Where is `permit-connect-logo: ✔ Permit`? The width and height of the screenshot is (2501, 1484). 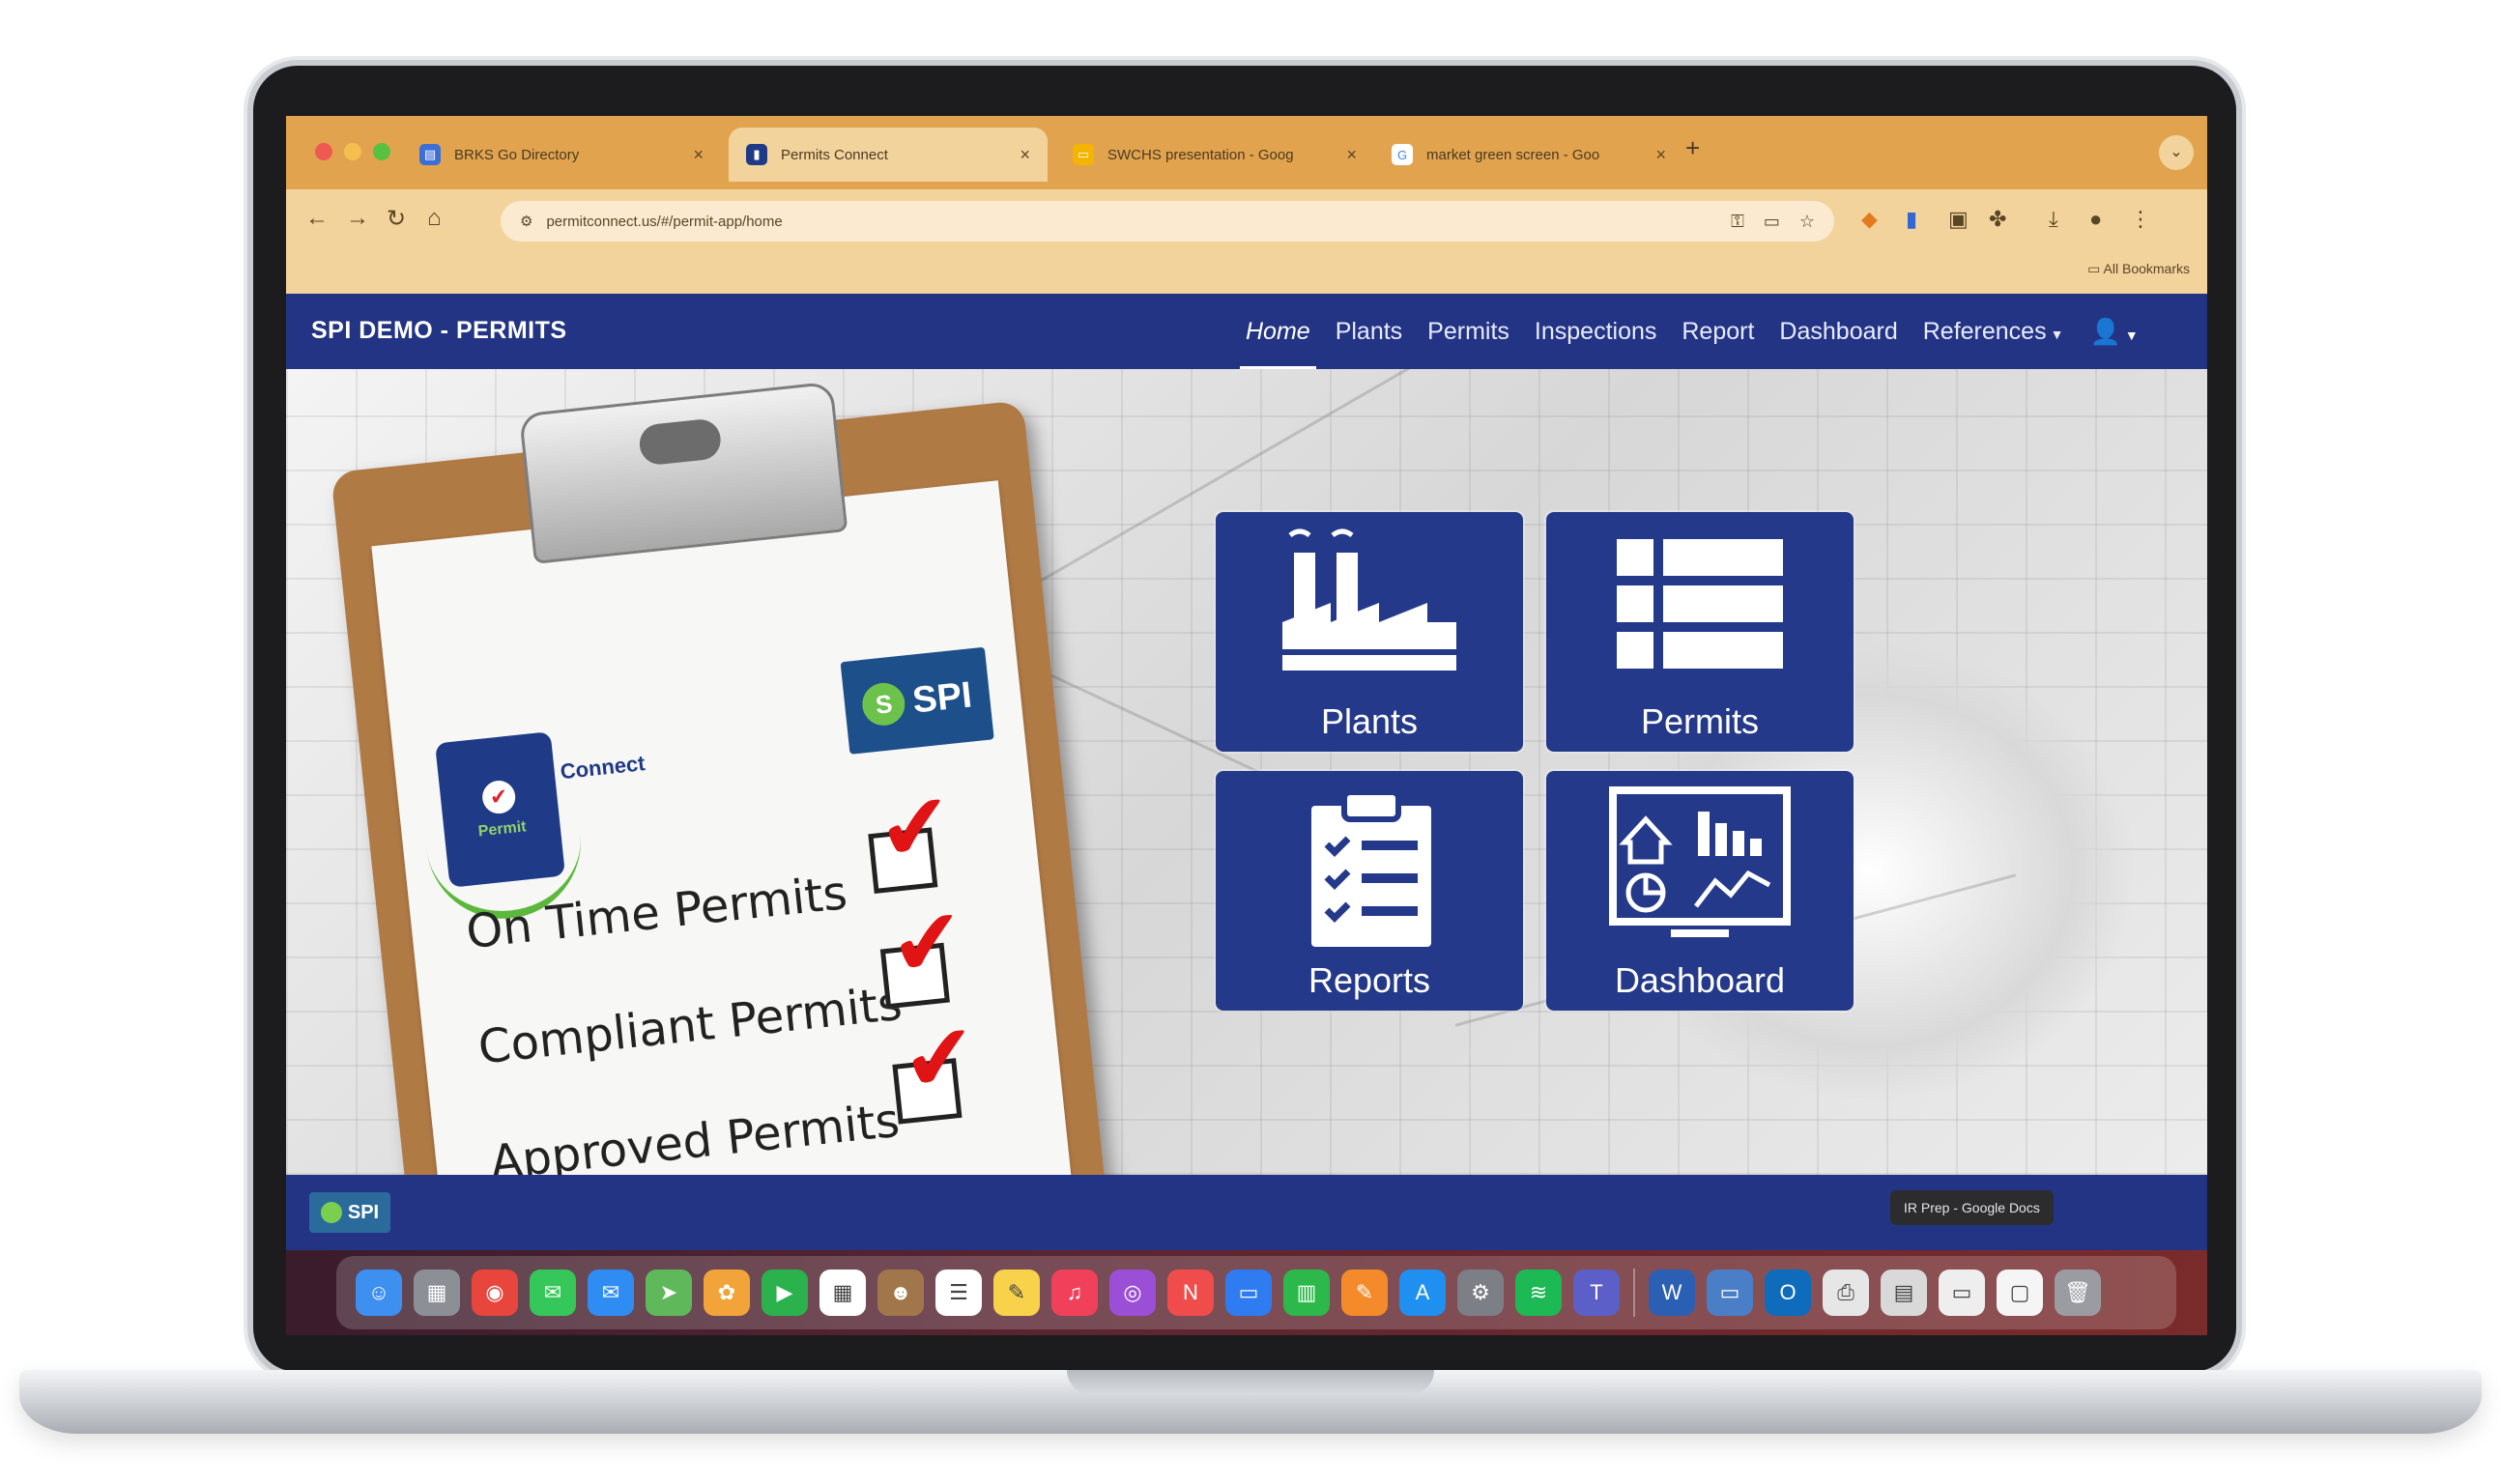
permit-connect-logo: ✔ Permit is located at coordinates (500, 809).